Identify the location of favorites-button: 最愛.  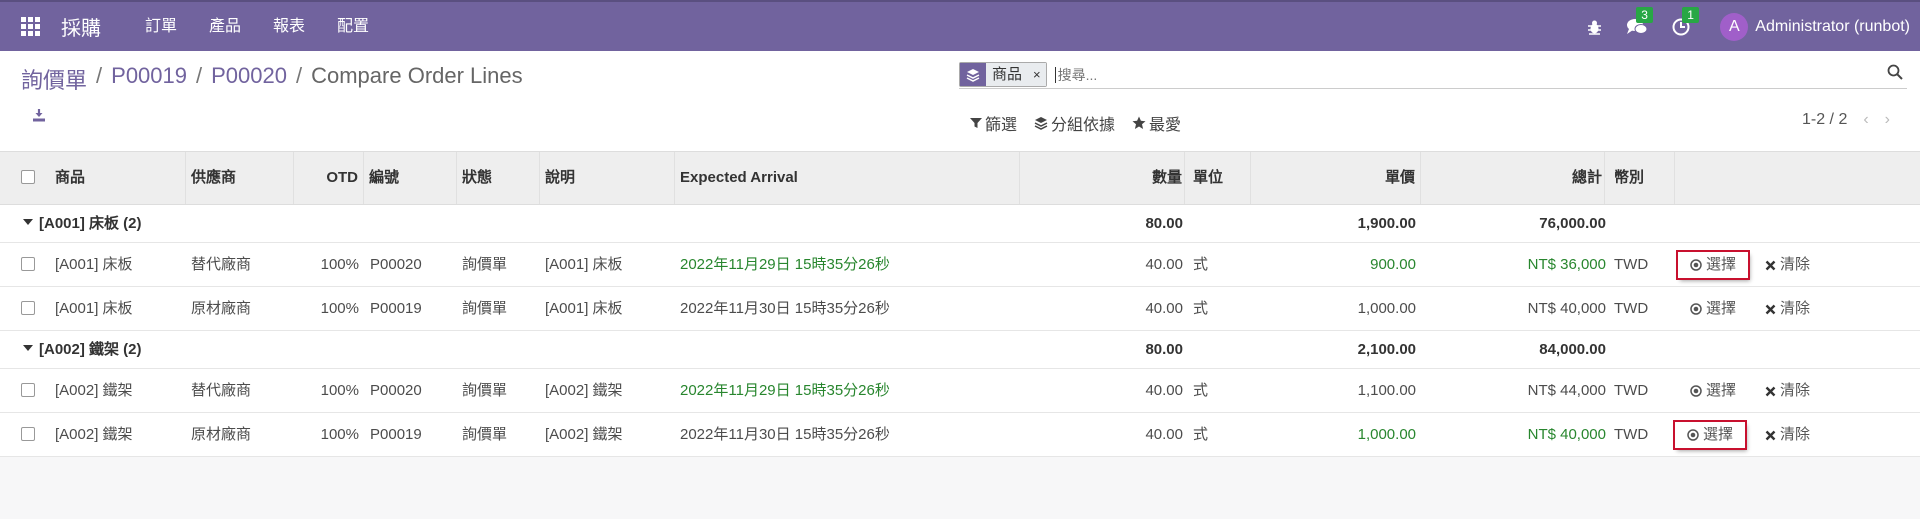
(1156, 123).